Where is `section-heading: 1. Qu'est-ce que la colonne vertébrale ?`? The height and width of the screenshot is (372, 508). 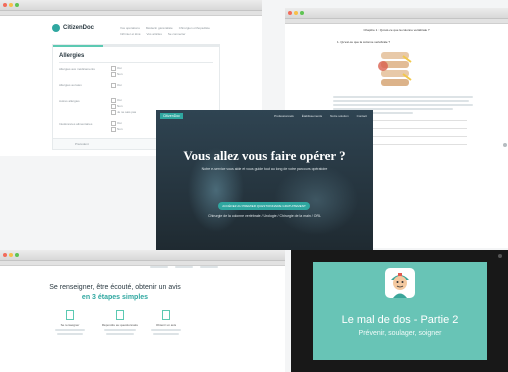
section-heading: 1. Qu'est-ce que la colonne vertébrale ? is located at coordinates (364, 42).